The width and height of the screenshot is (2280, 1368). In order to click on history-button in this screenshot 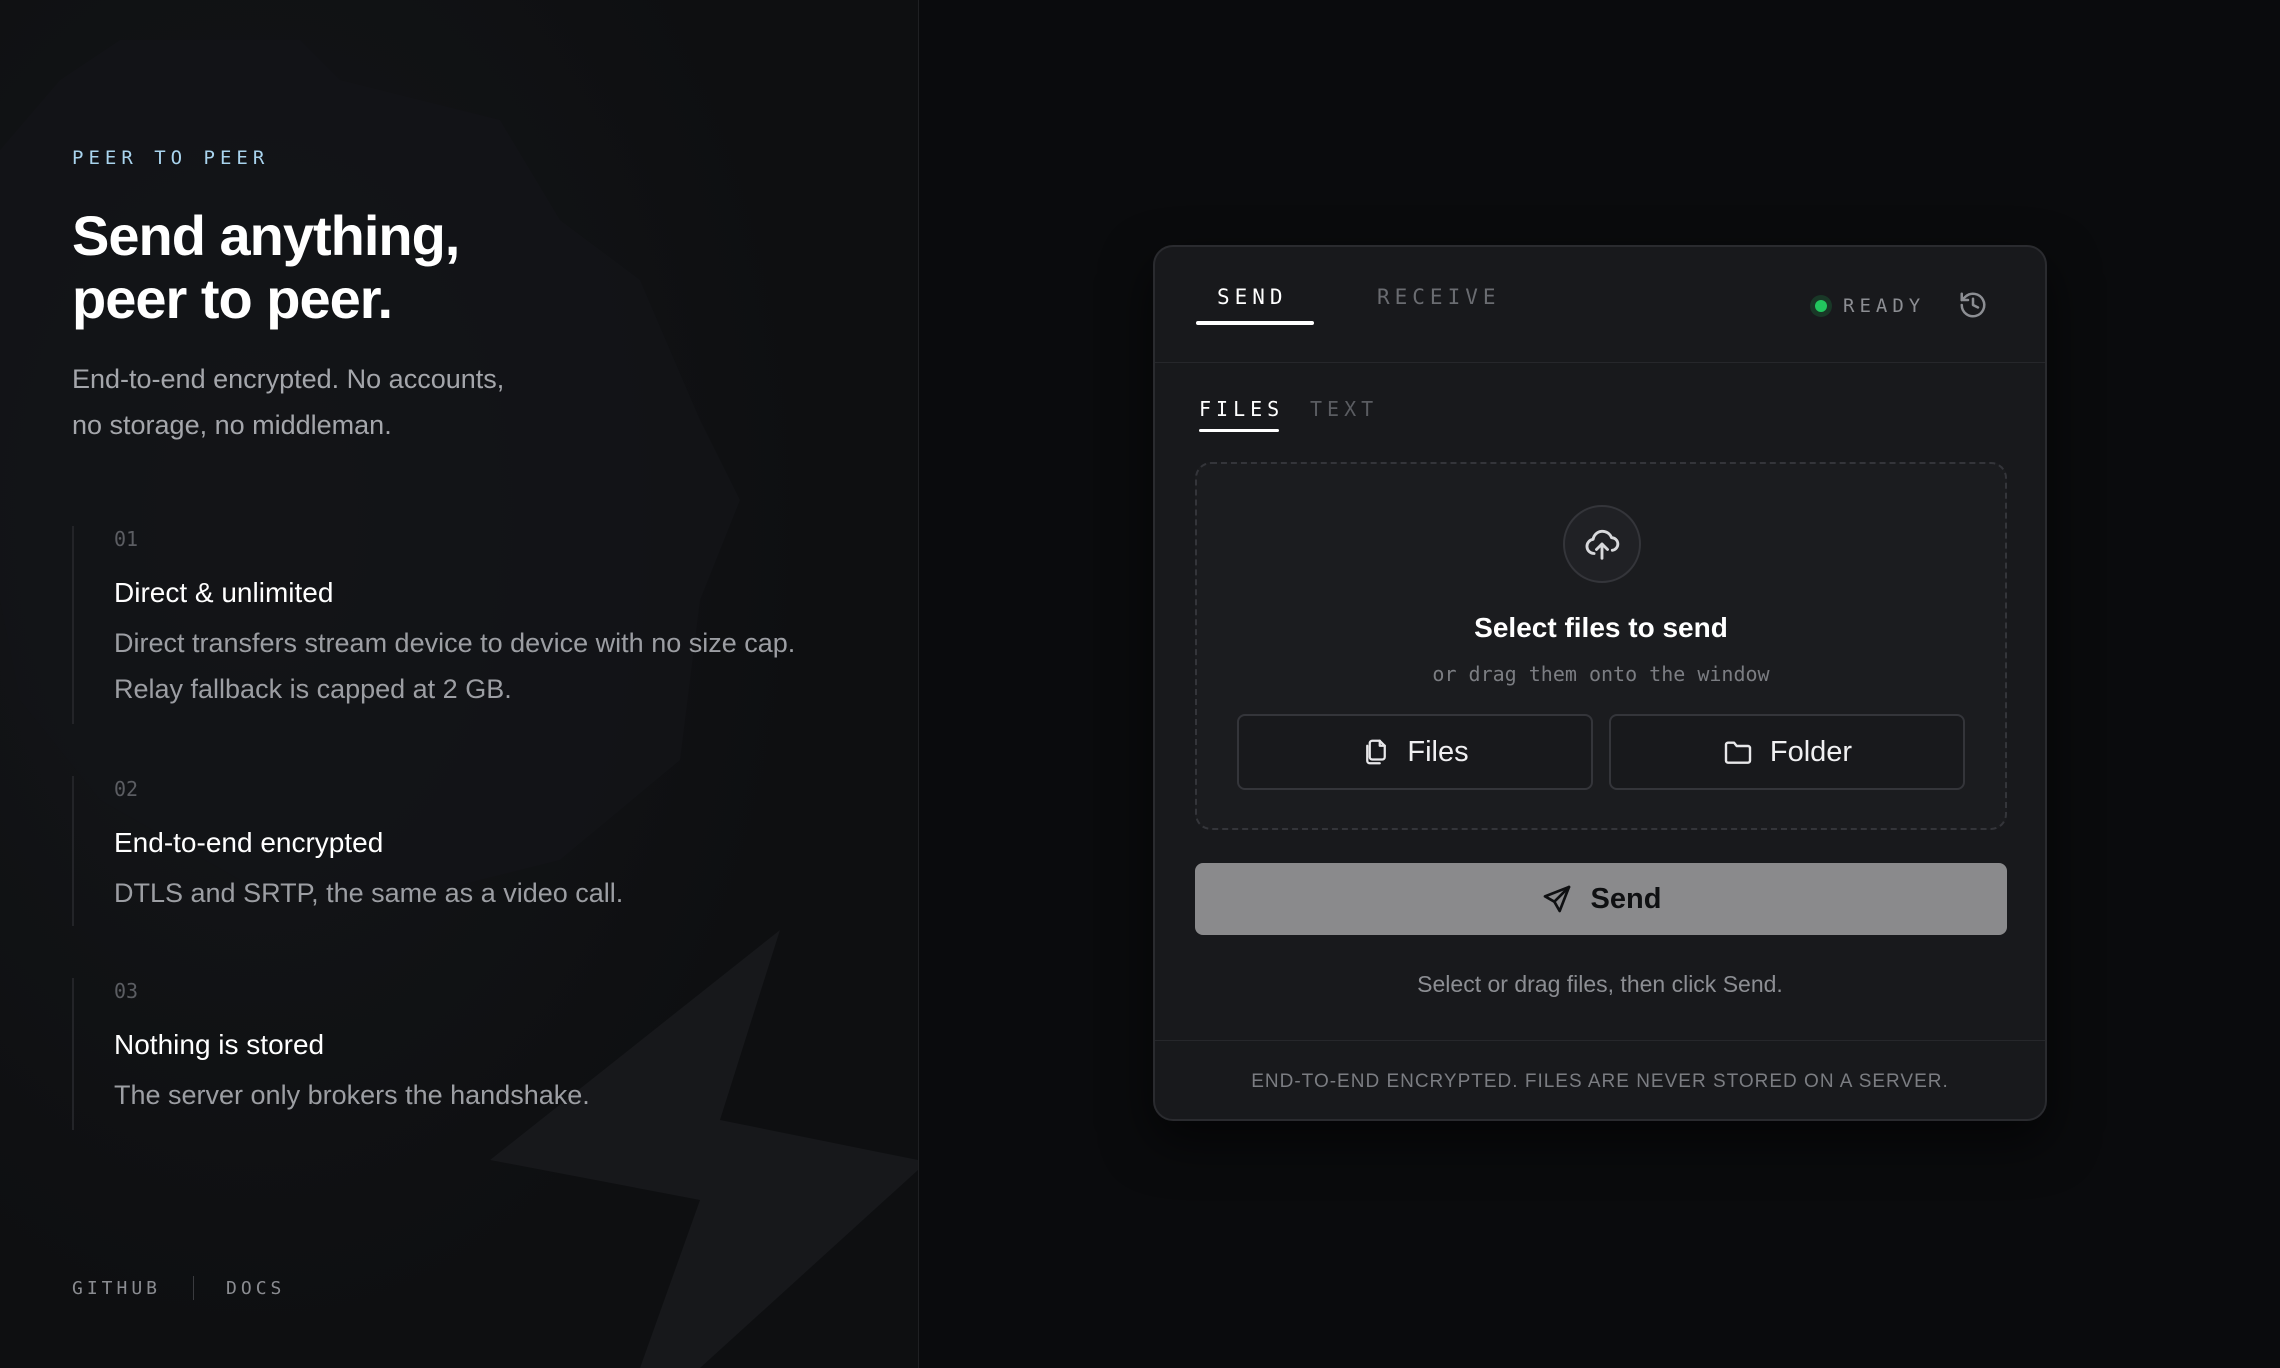, I will do `click(1973, 305)`.